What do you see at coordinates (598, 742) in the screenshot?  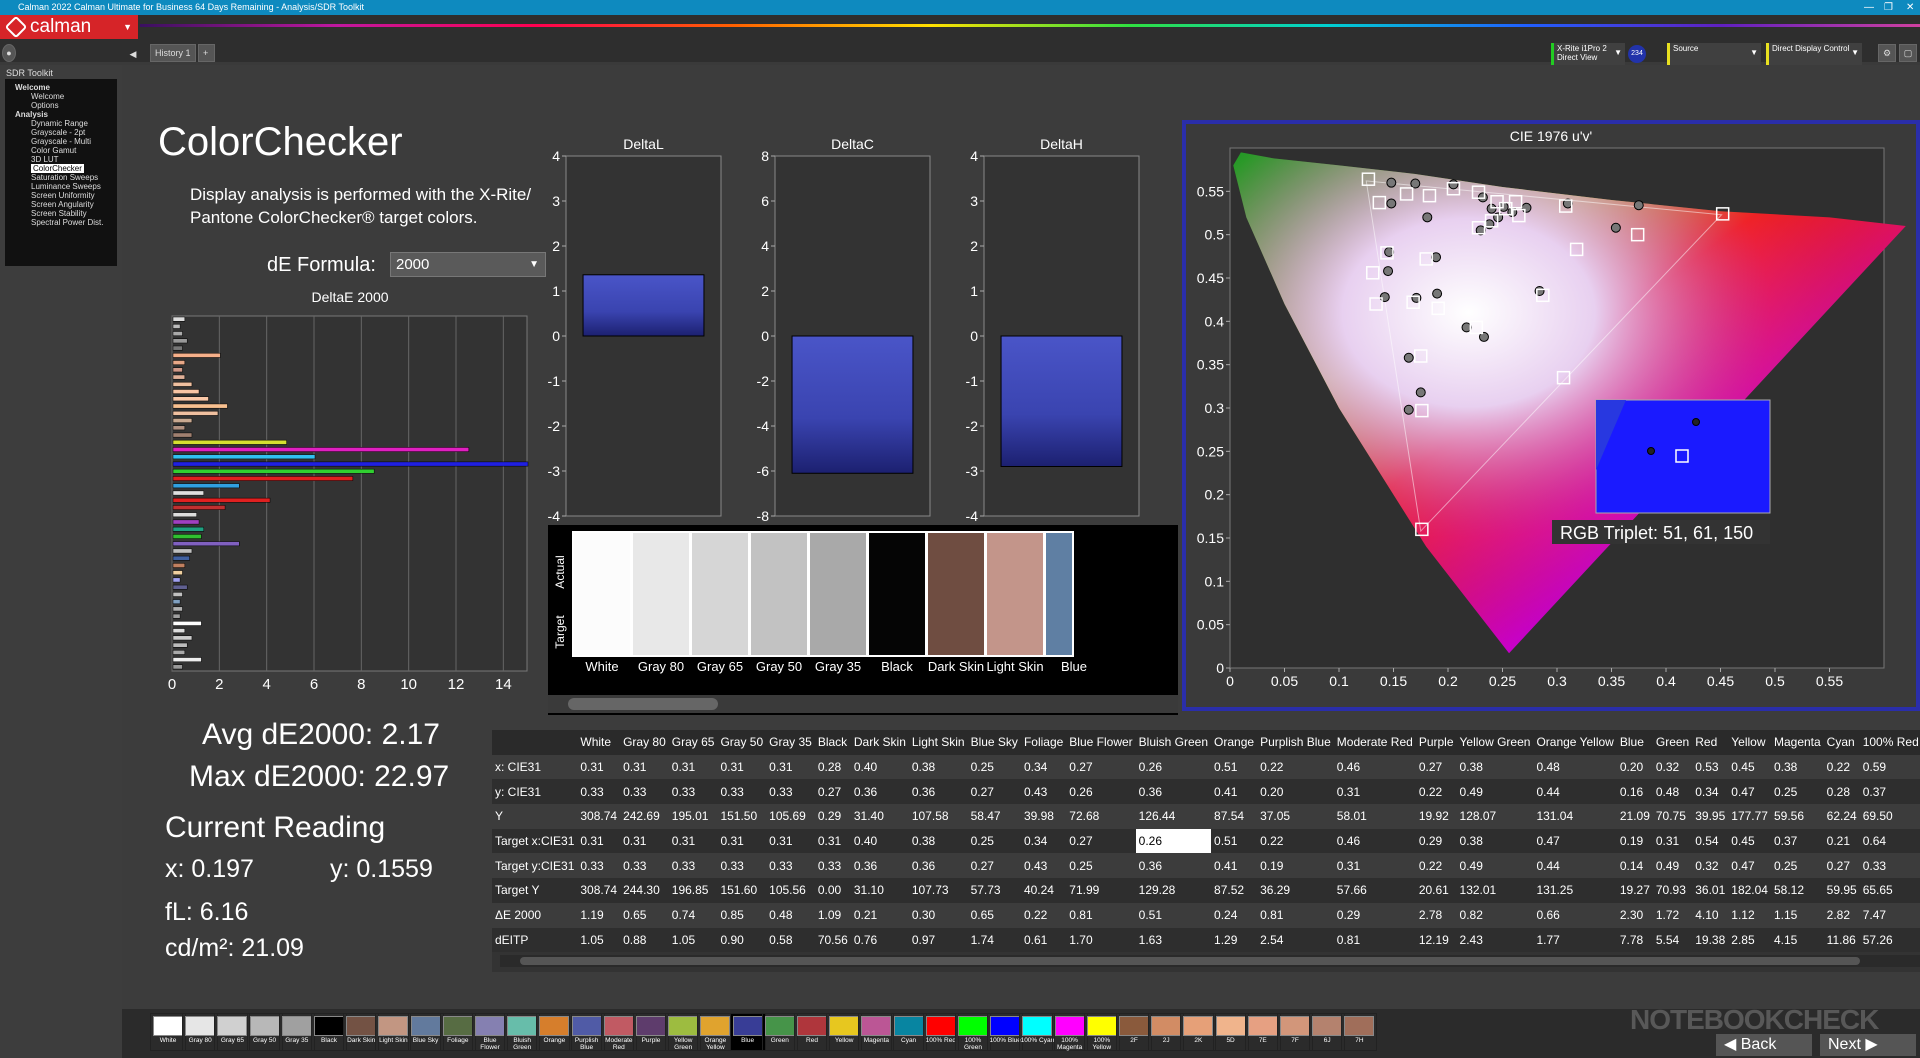 I see `column-header: White` at bounding box center [598, 742].